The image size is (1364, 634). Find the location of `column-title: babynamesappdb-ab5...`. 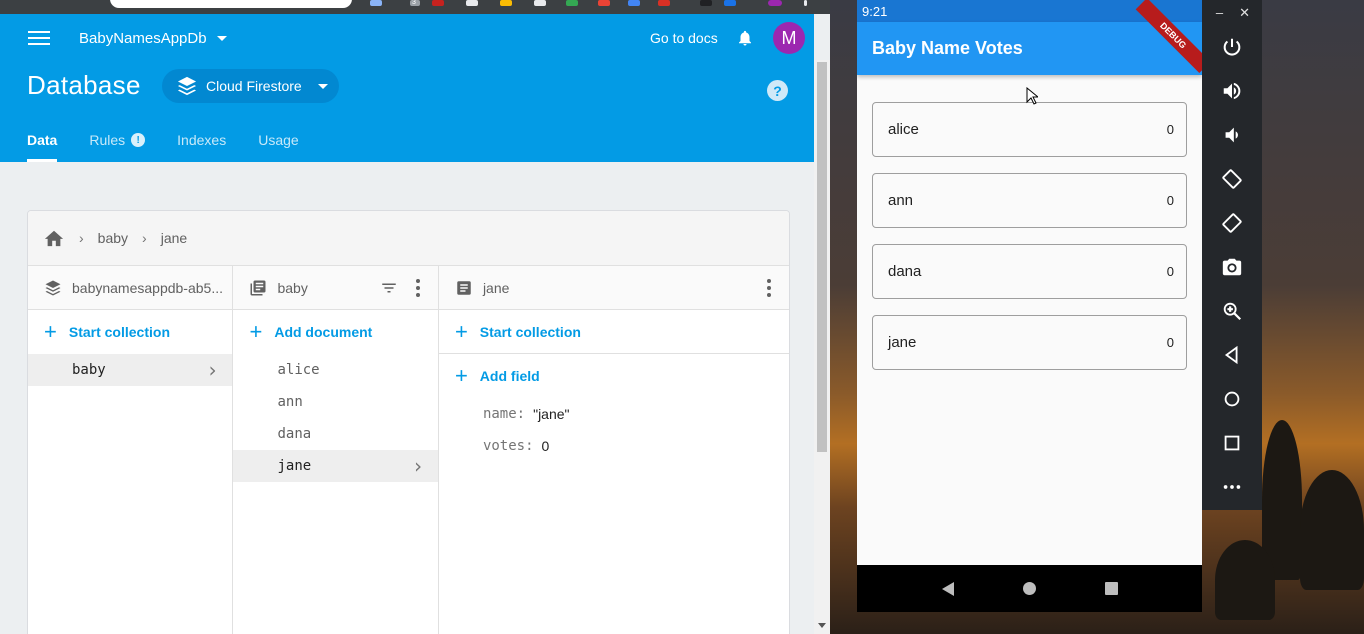

column-title: babynamesappdb-ab5... is located at coordinates (147, 287).